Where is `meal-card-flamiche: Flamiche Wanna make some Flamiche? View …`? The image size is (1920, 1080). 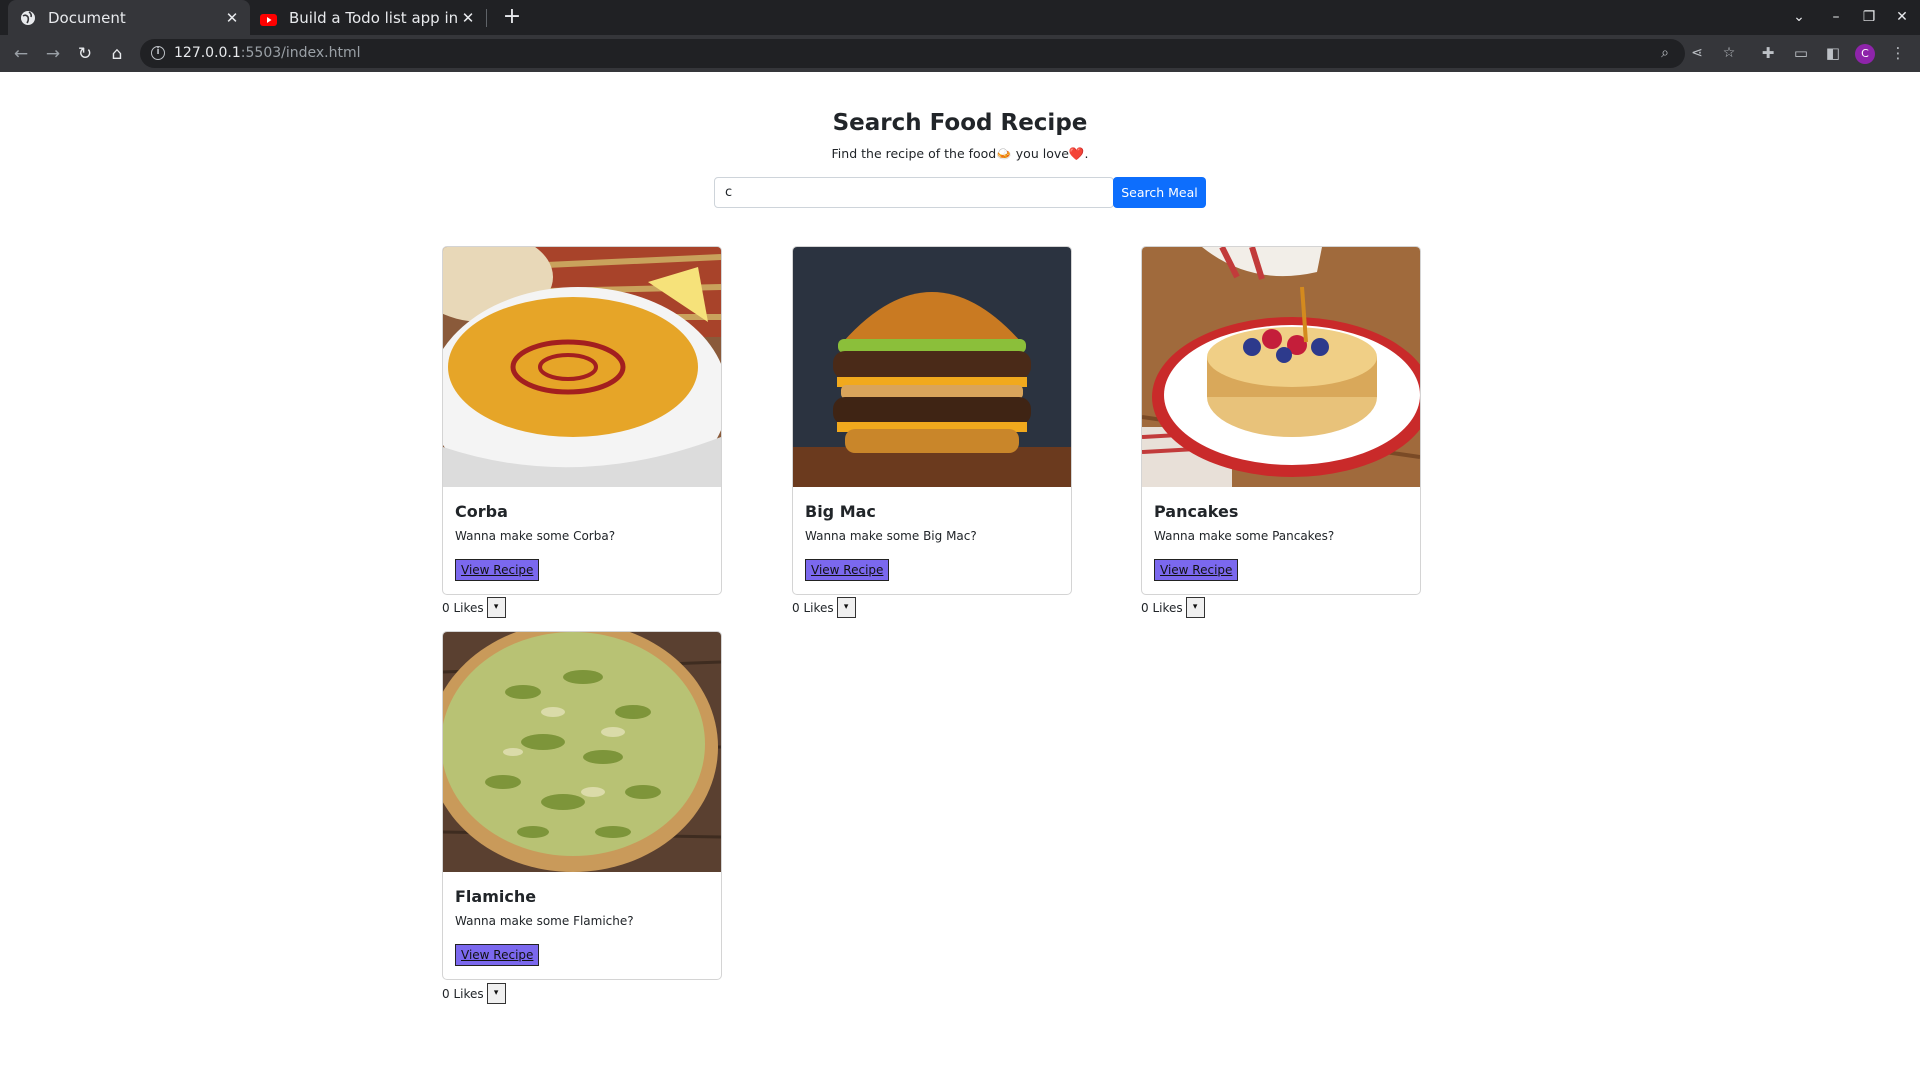 meal-card-flamiche: Flamiche Wanna make some Flamiche? View … is located at coordinates (582, 805).